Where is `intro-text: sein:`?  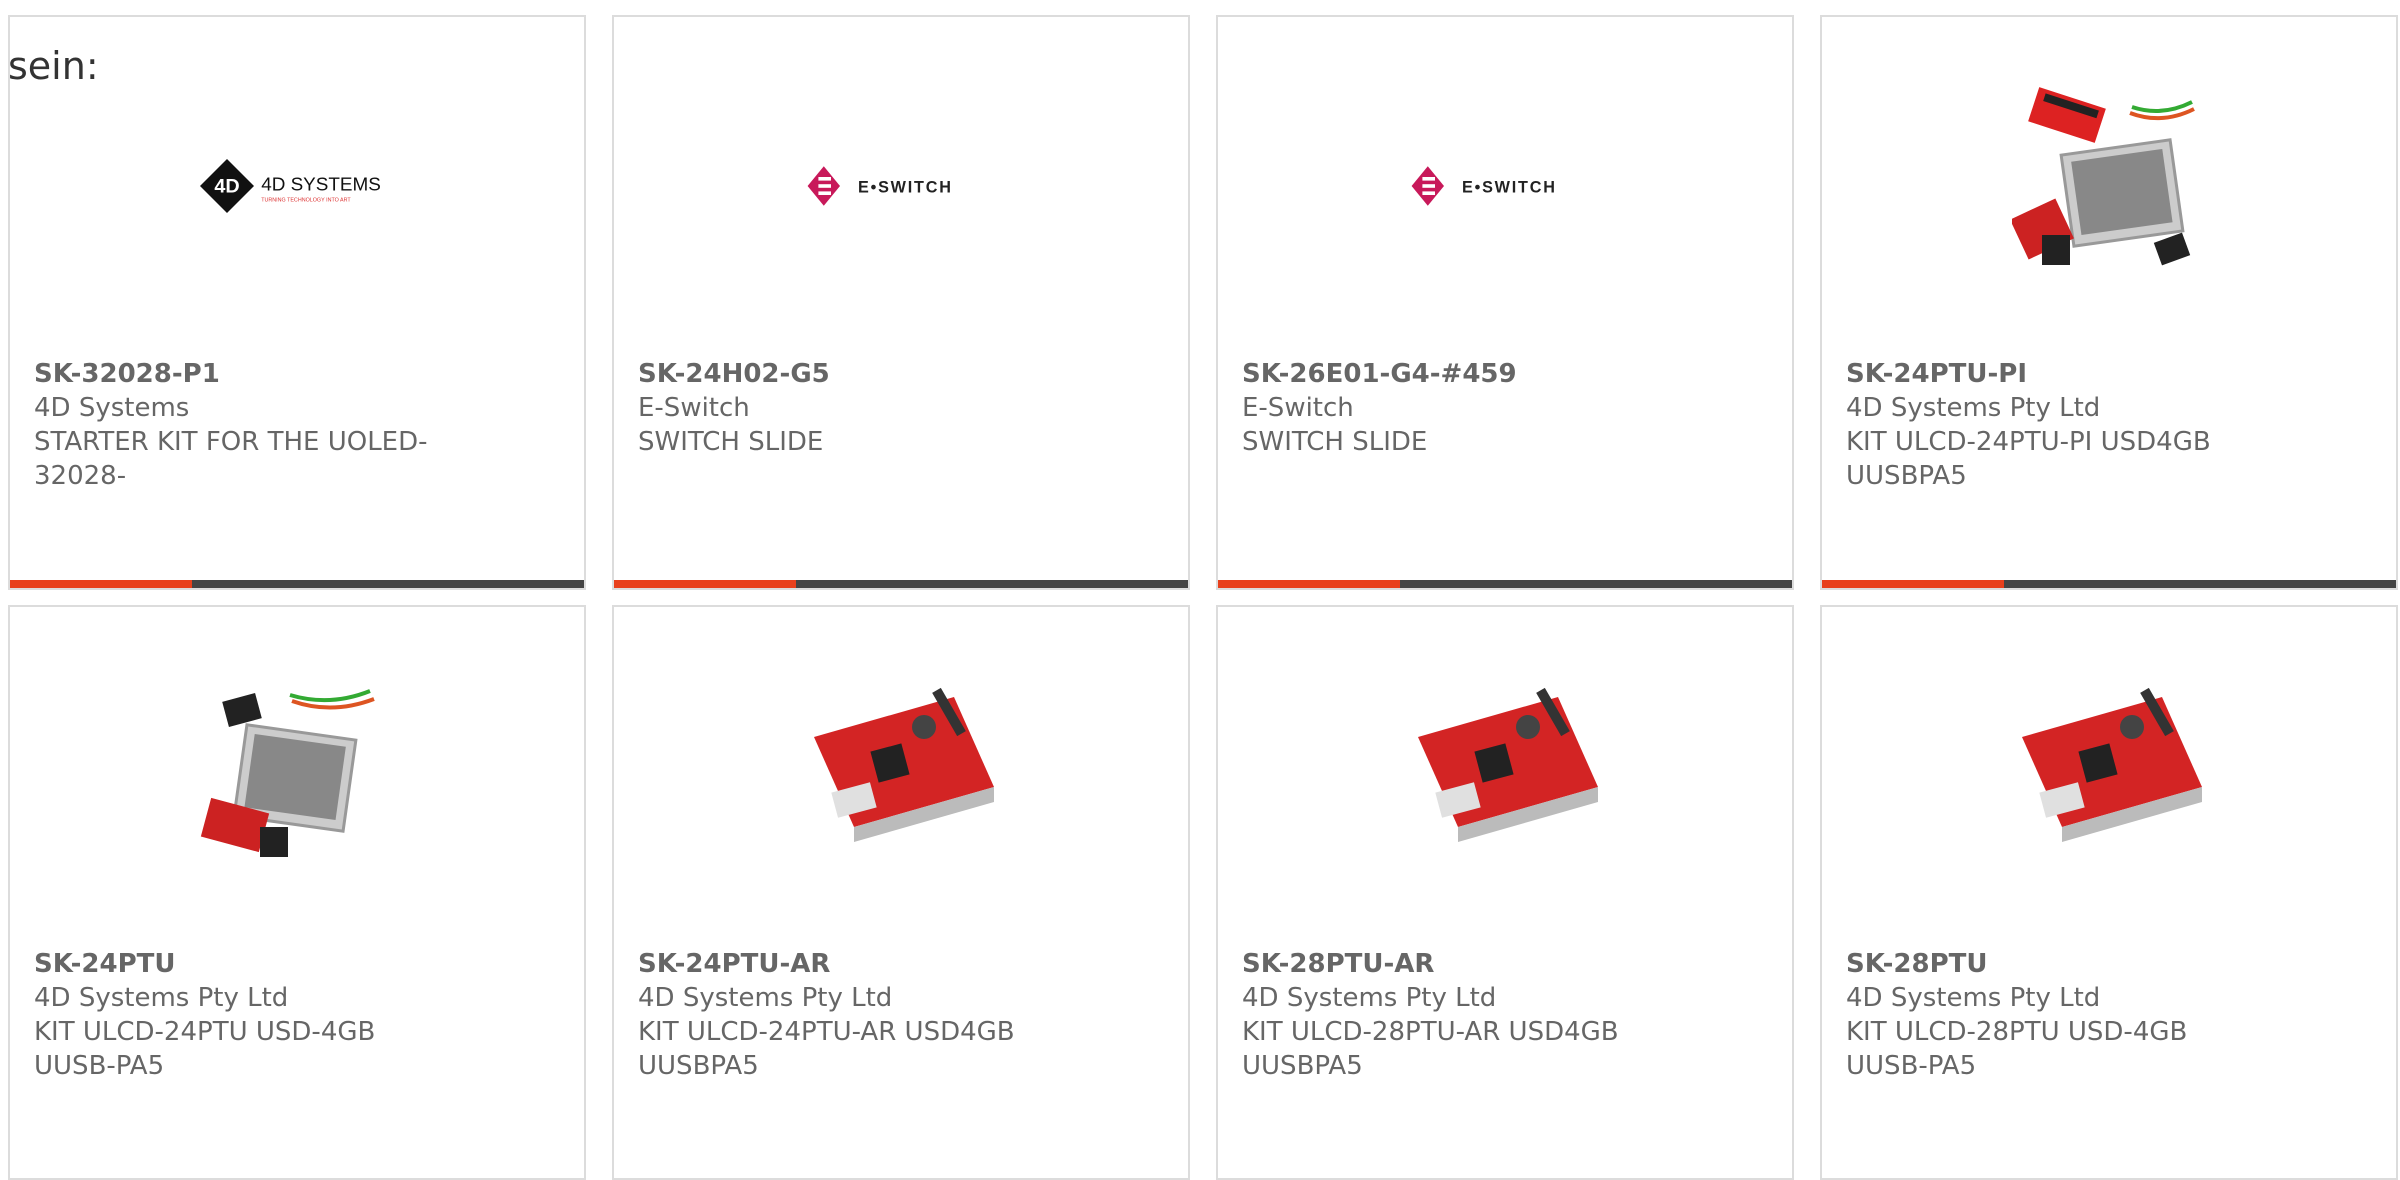 intro-text: sein: is located at coordinates (53, 66).